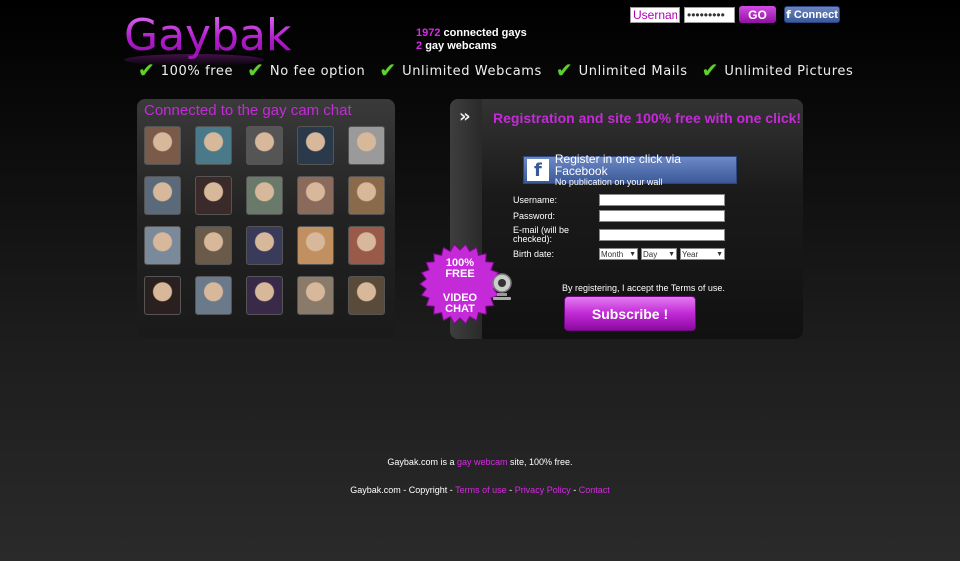 The image size is (960, 561). I want to click on facebook-connect-button: f Connect, so click(812, 14).